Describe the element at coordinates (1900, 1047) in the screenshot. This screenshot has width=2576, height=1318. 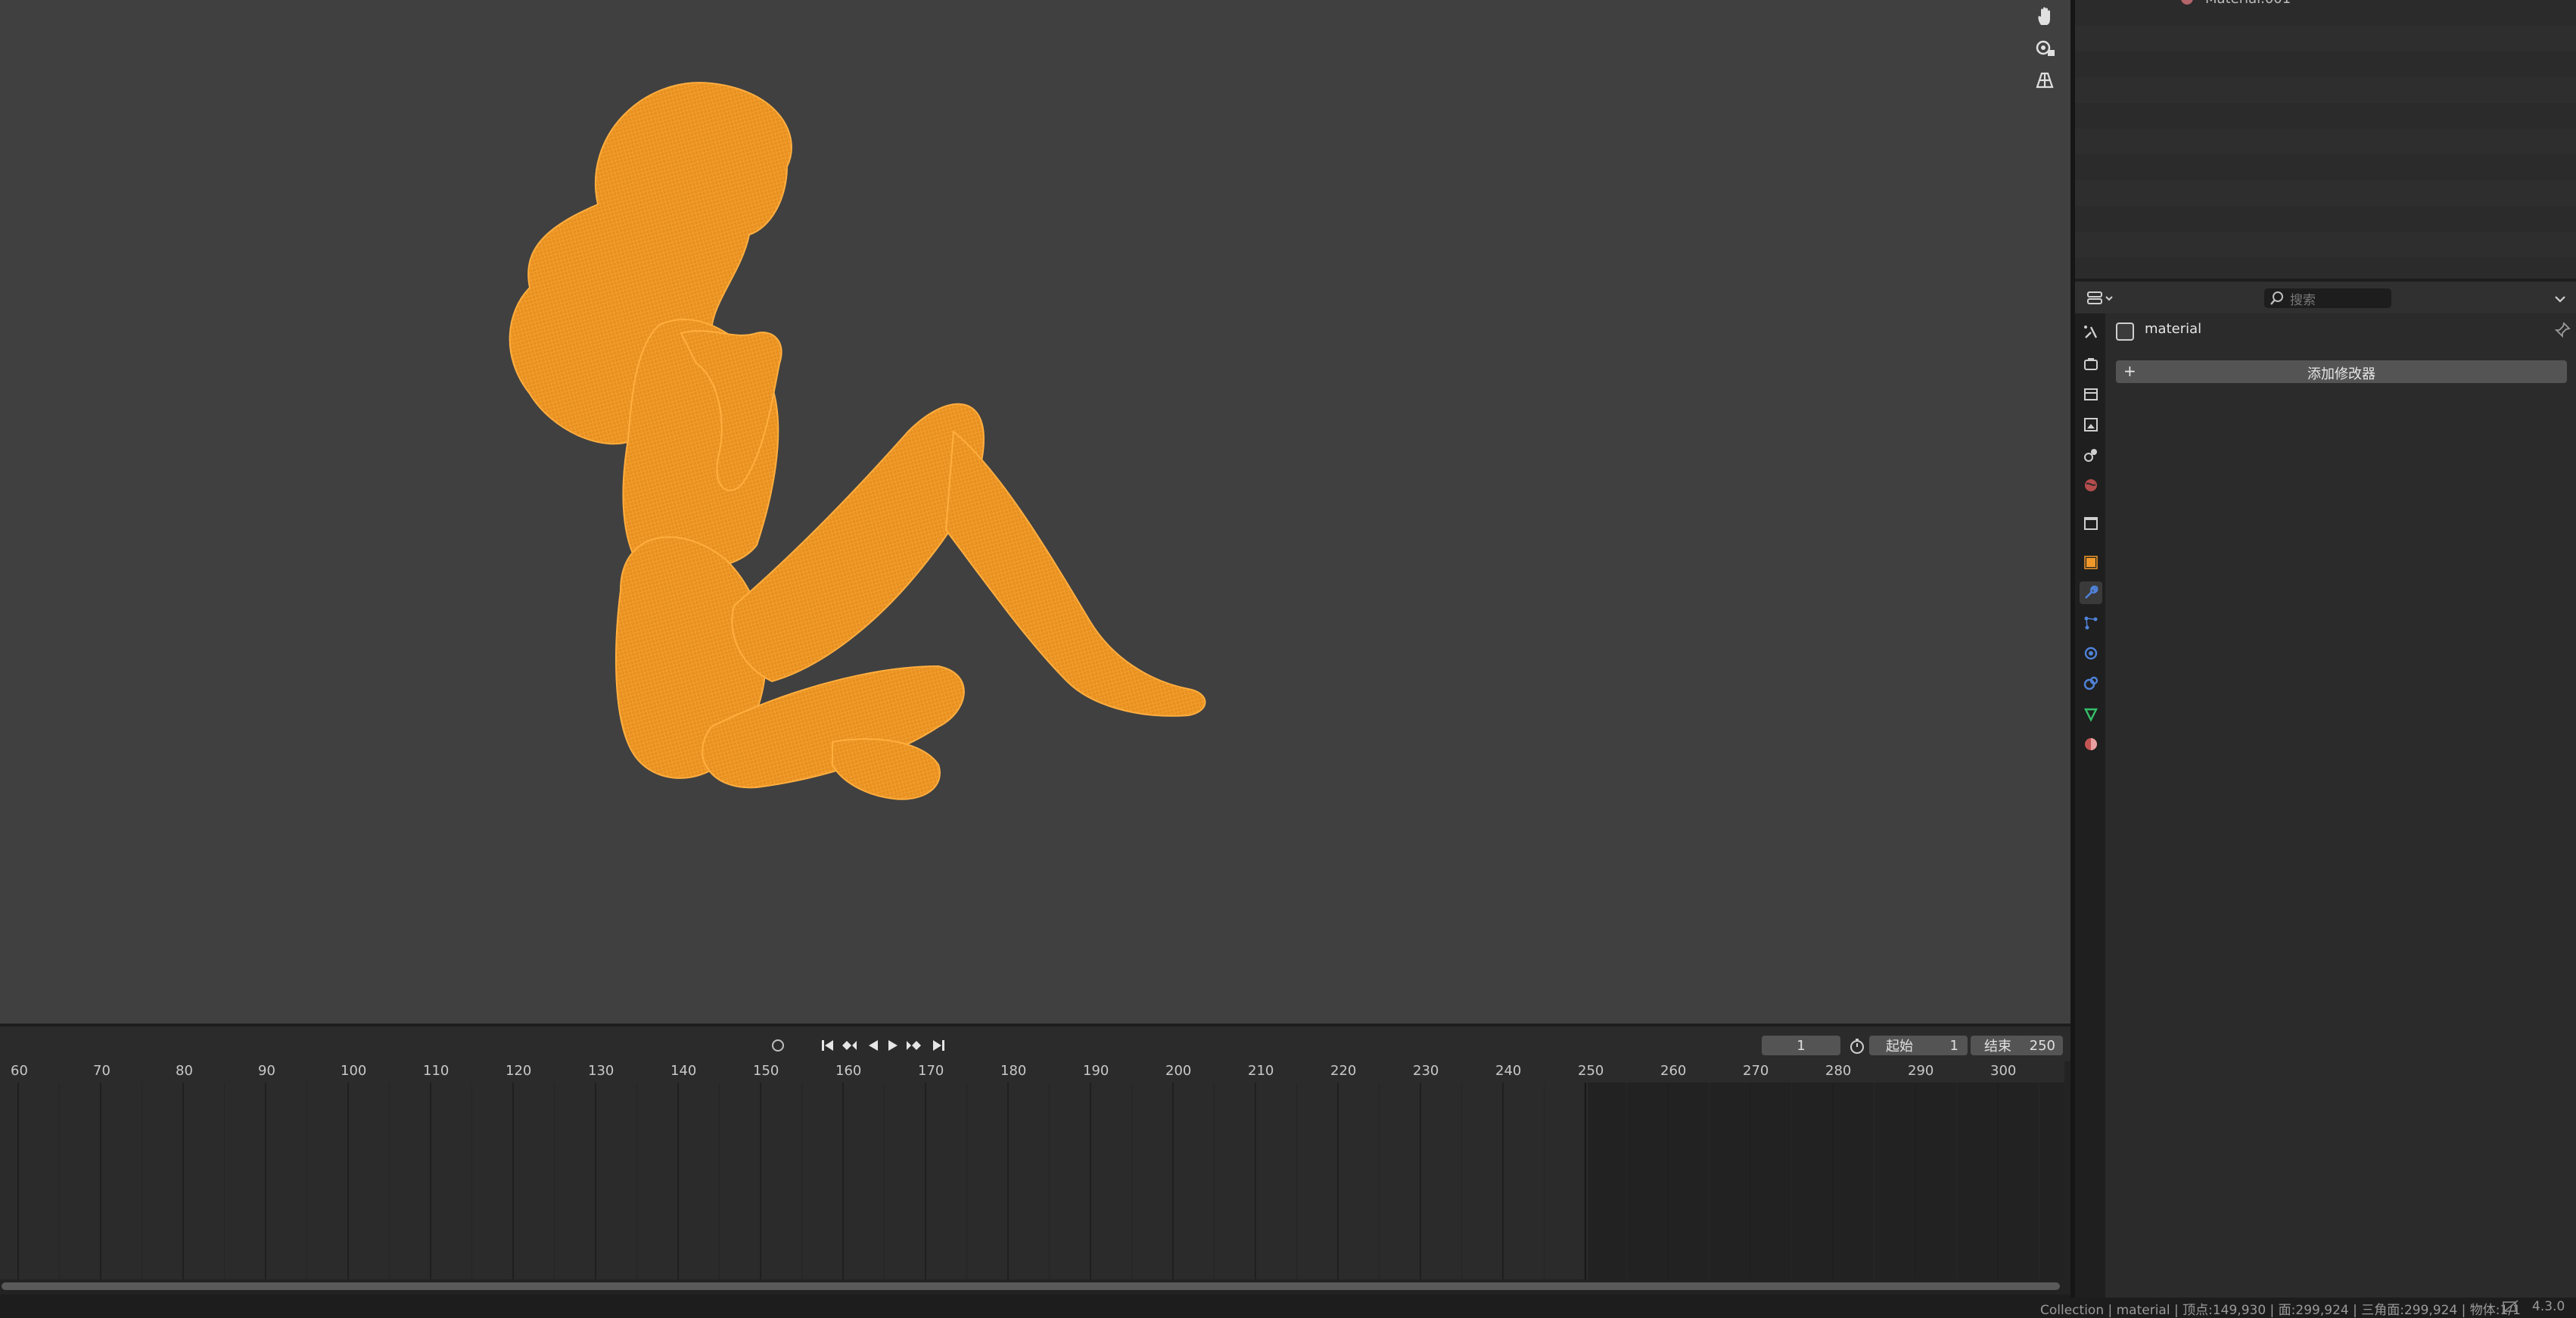
I see `start-label: 起始` at that location.